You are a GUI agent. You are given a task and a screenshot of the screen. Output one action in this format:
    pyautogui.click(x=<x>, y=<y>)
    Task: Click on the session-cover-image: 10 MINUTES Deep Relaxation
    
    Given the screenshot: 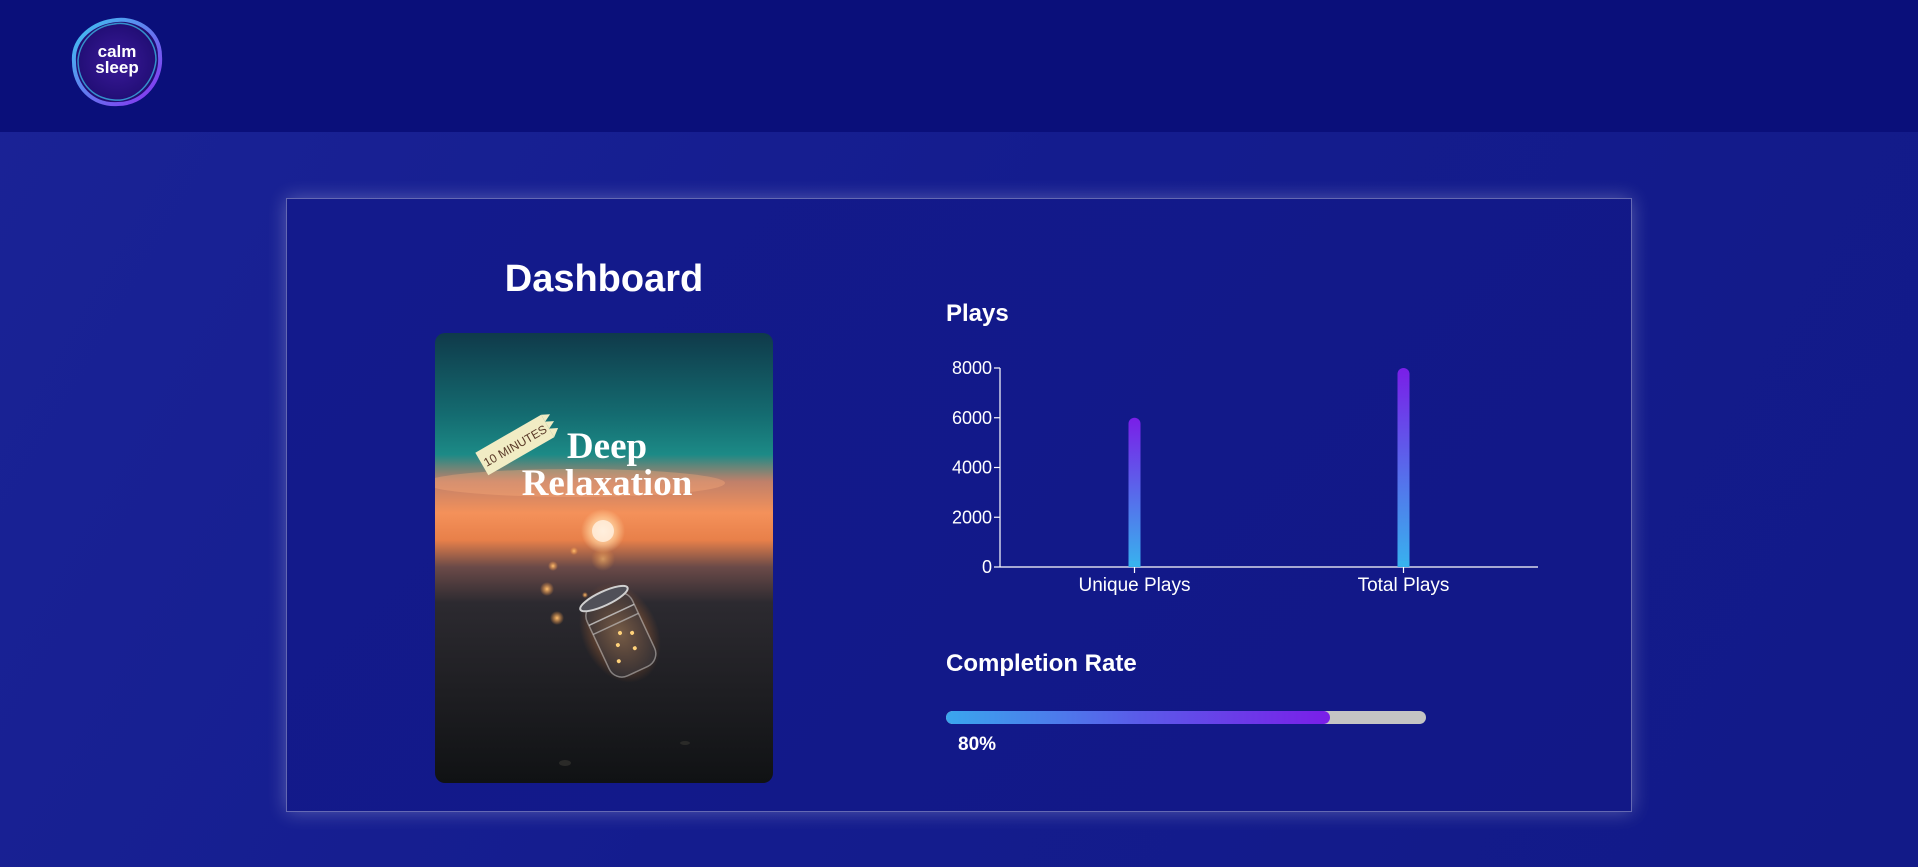 What is the action you would take?
    pyautogui.click(x=604, y=558)
    